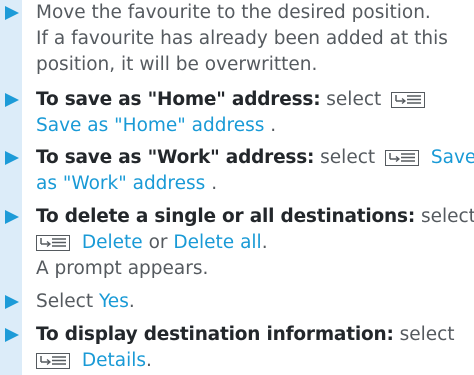 The height and width of the screenshot is (375, 474). I want to click on step-heading: To save as "Work" address:, so click(175, 157).